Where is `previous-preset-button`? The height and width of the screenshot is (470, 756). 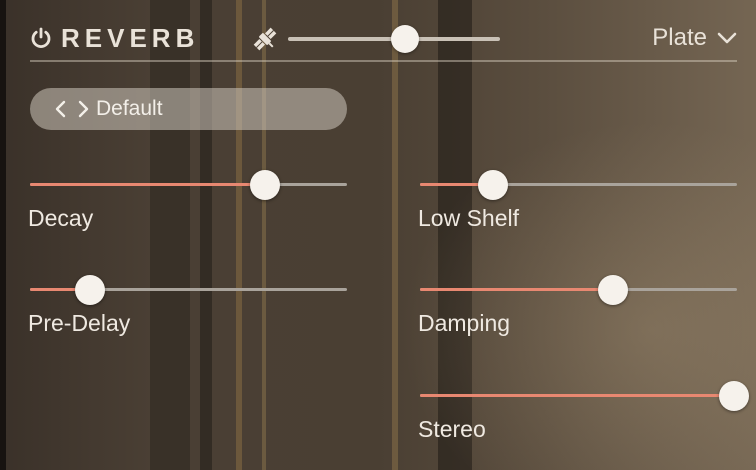 previous-preset-button is located at coordinates (61, 109).